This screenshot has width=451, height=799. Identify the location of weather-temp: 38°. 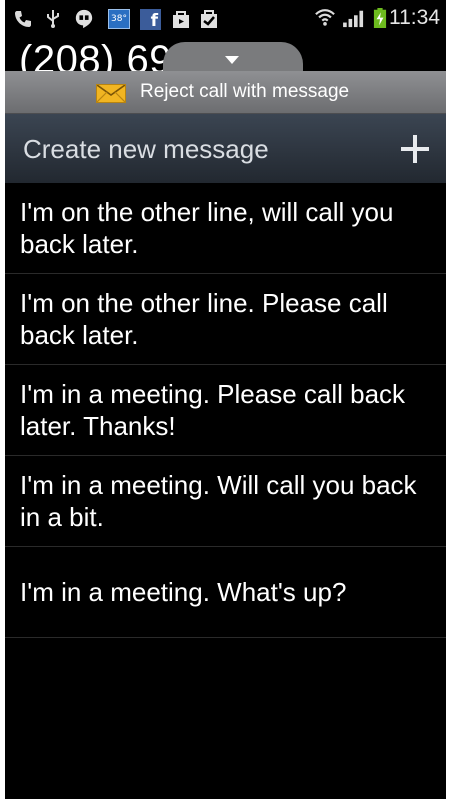
(119, 19).